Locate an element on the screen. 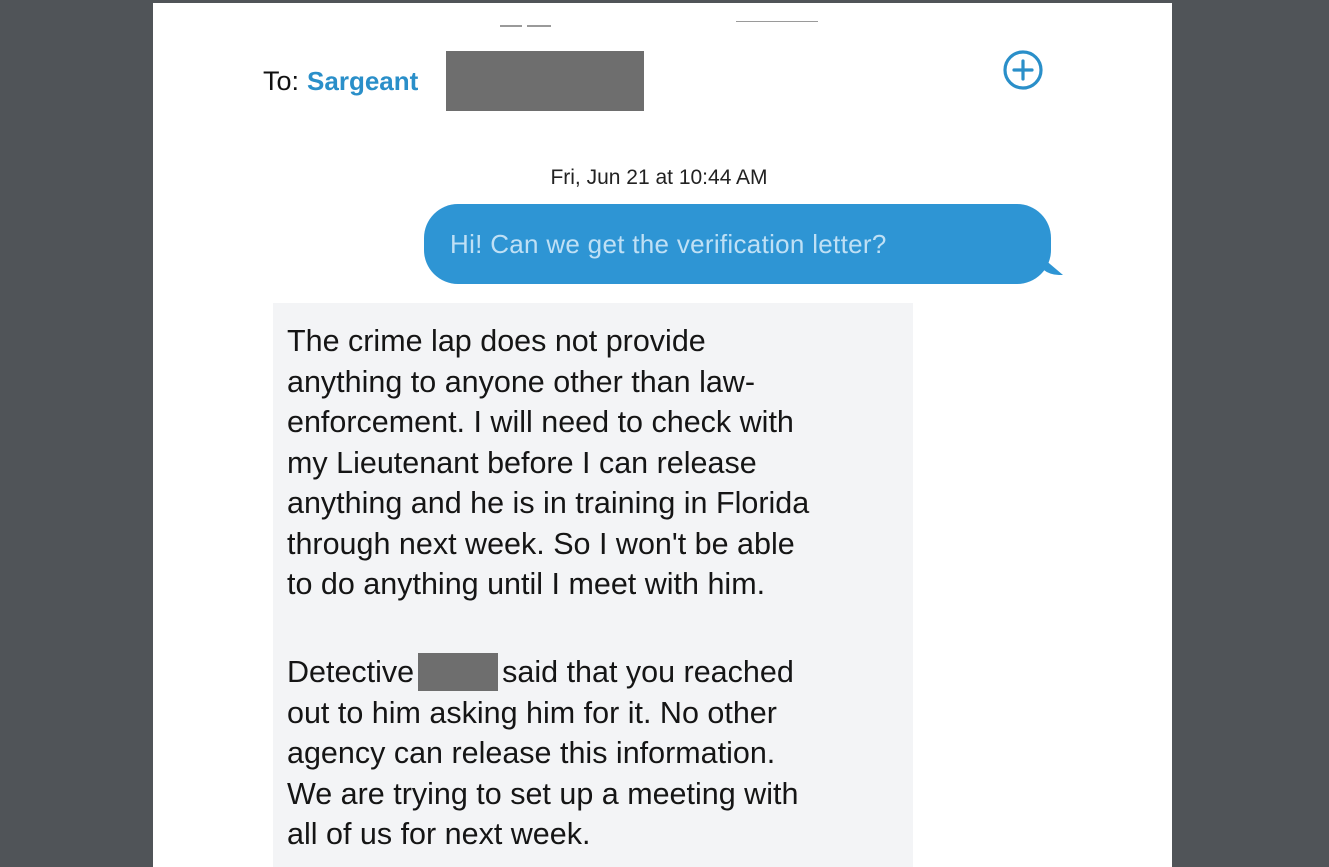  message-line: agency can release this information. is located at coordinates (531, 753).